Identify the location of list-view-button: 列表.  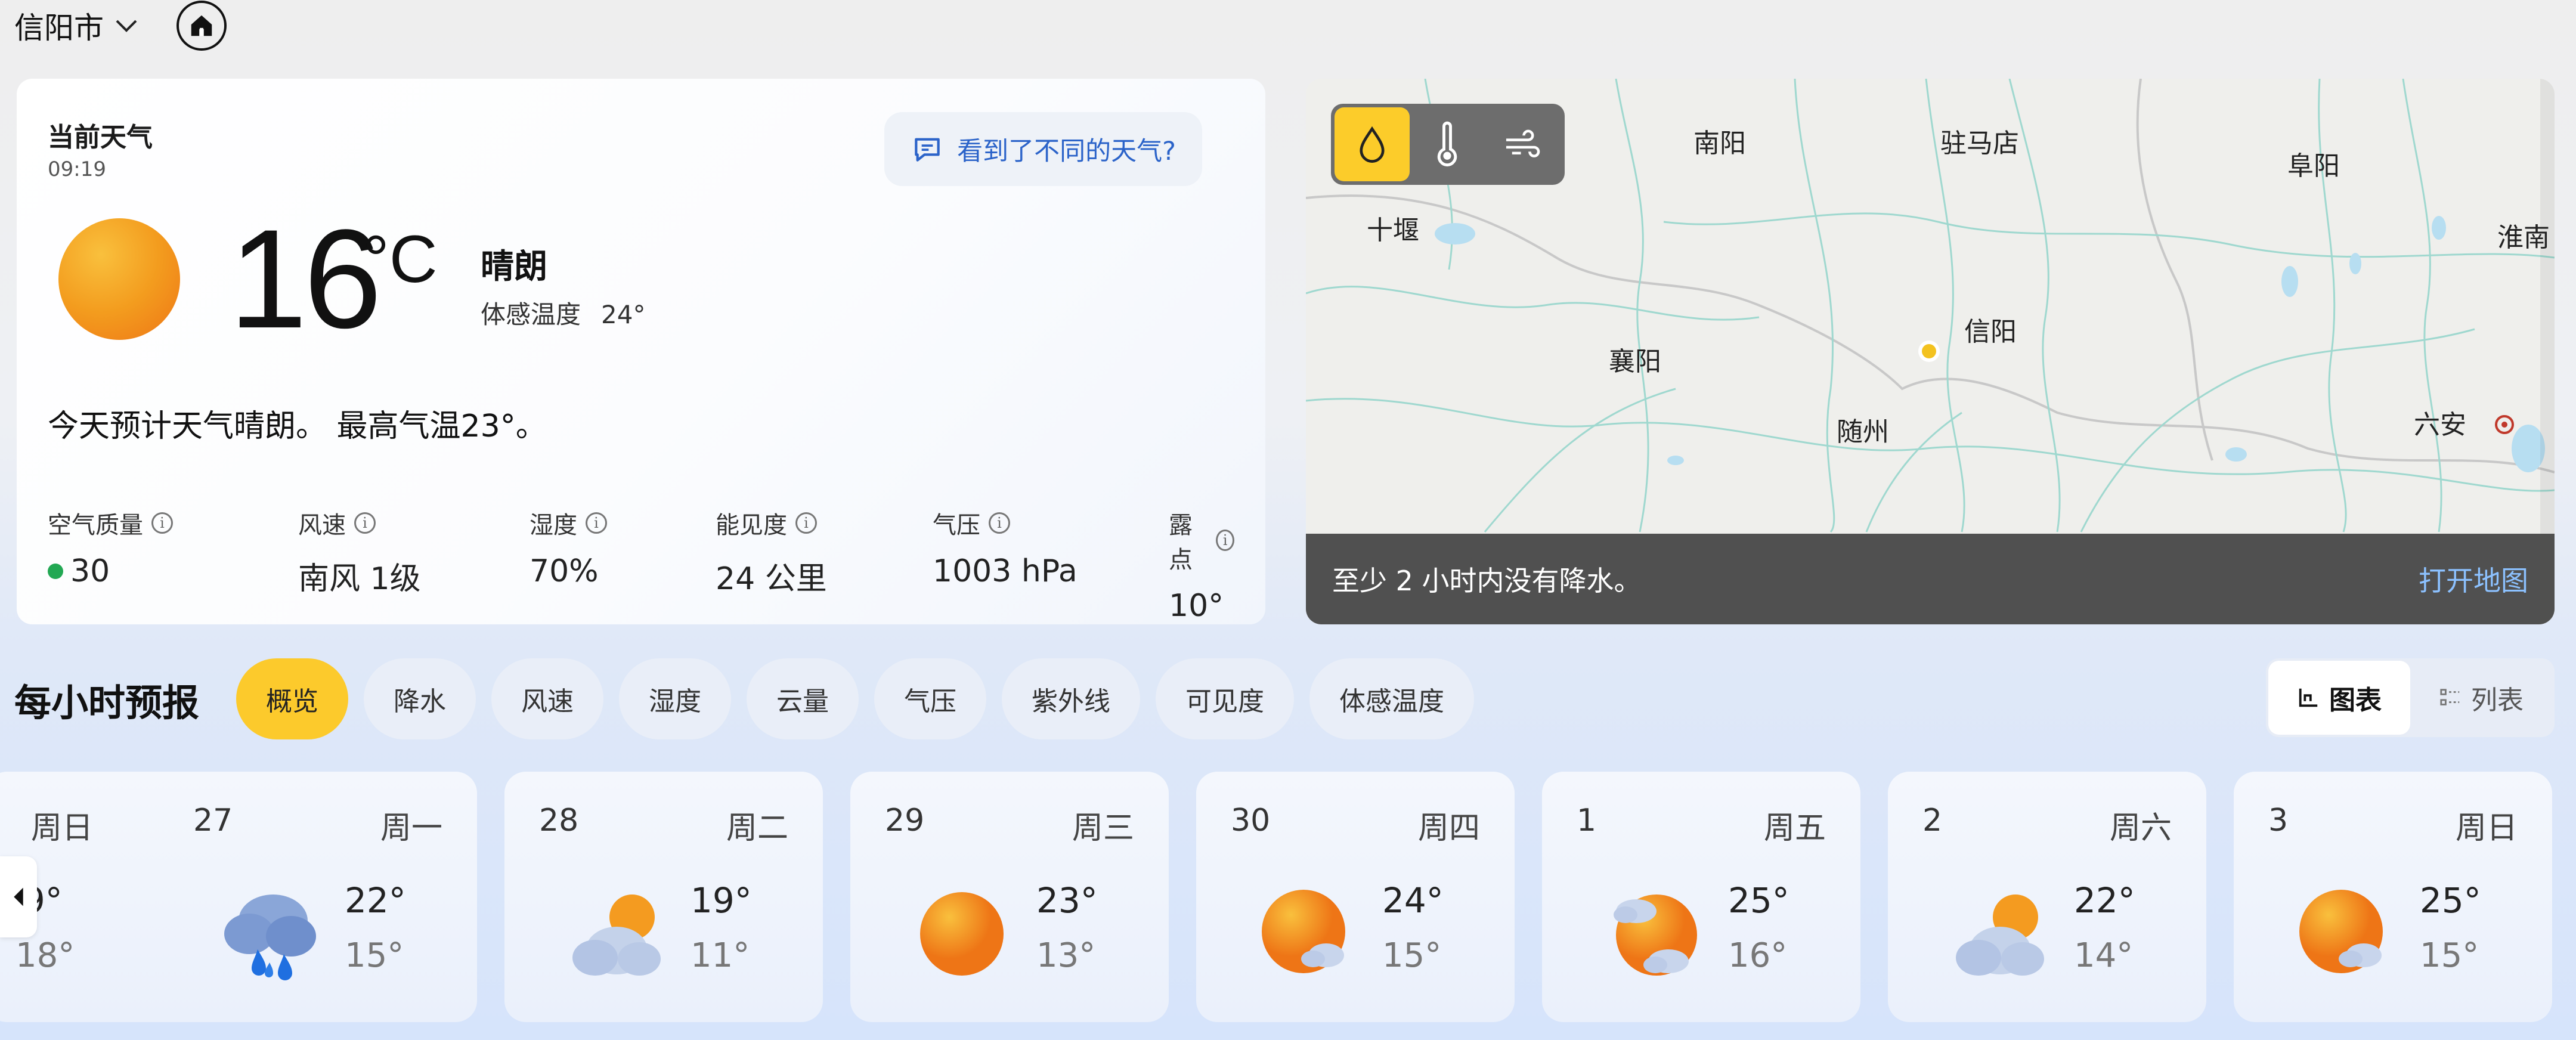
(2481, 698).